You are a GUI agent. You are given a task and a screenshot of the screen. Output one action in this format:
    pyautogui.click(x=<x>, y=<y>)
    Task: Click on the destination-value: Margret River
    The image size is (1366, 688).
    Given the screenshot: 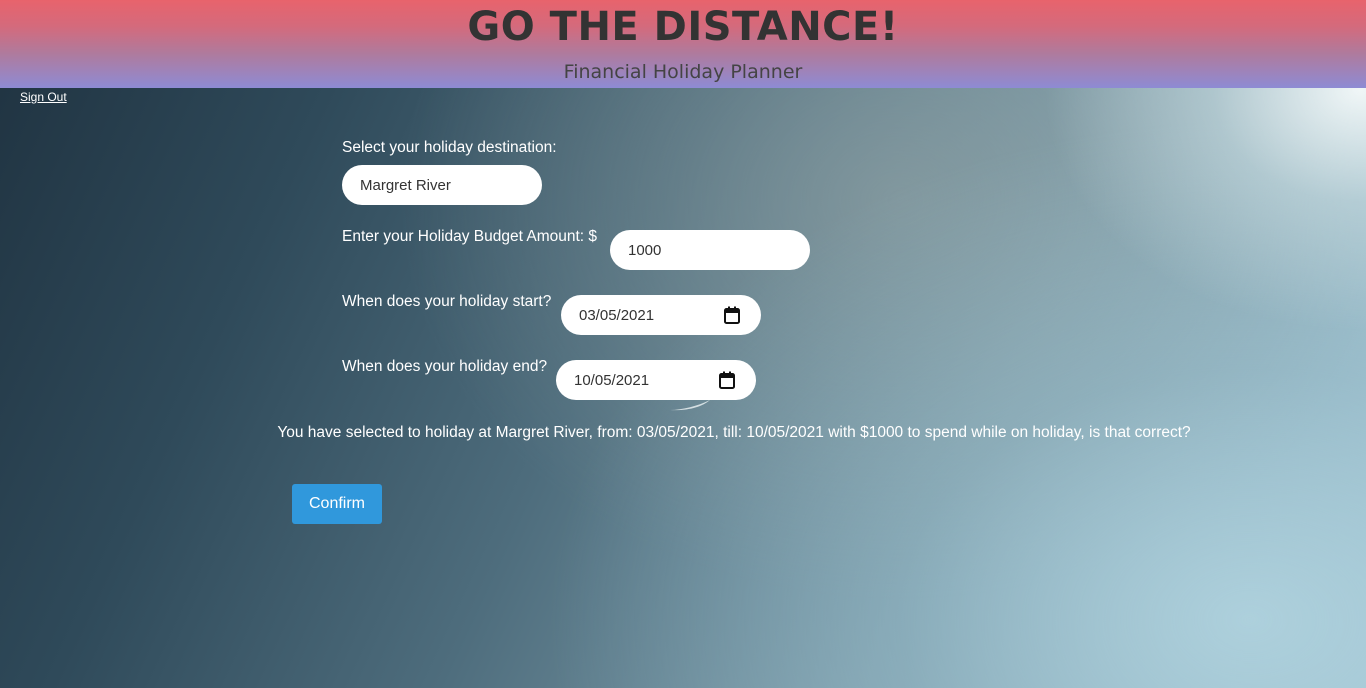 What is the action you would take?
    pyautogui.click(x=405, y=185)
    